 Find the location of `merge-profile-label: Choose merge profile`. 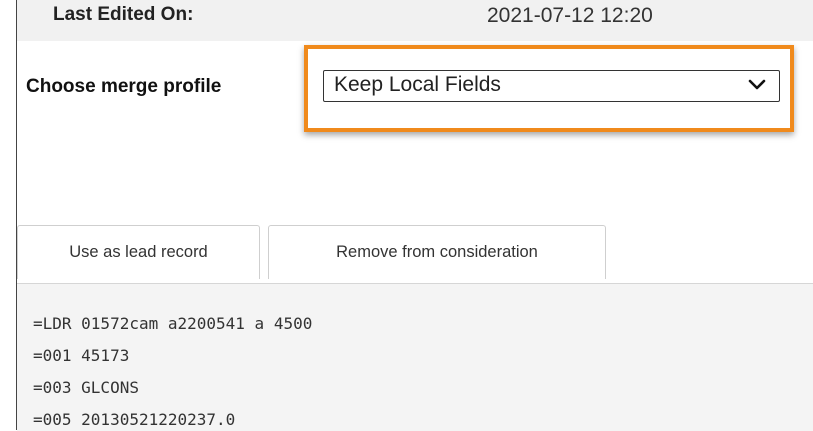

merge-profile-label: Choose merge profile is located at coordinates (124, 86).